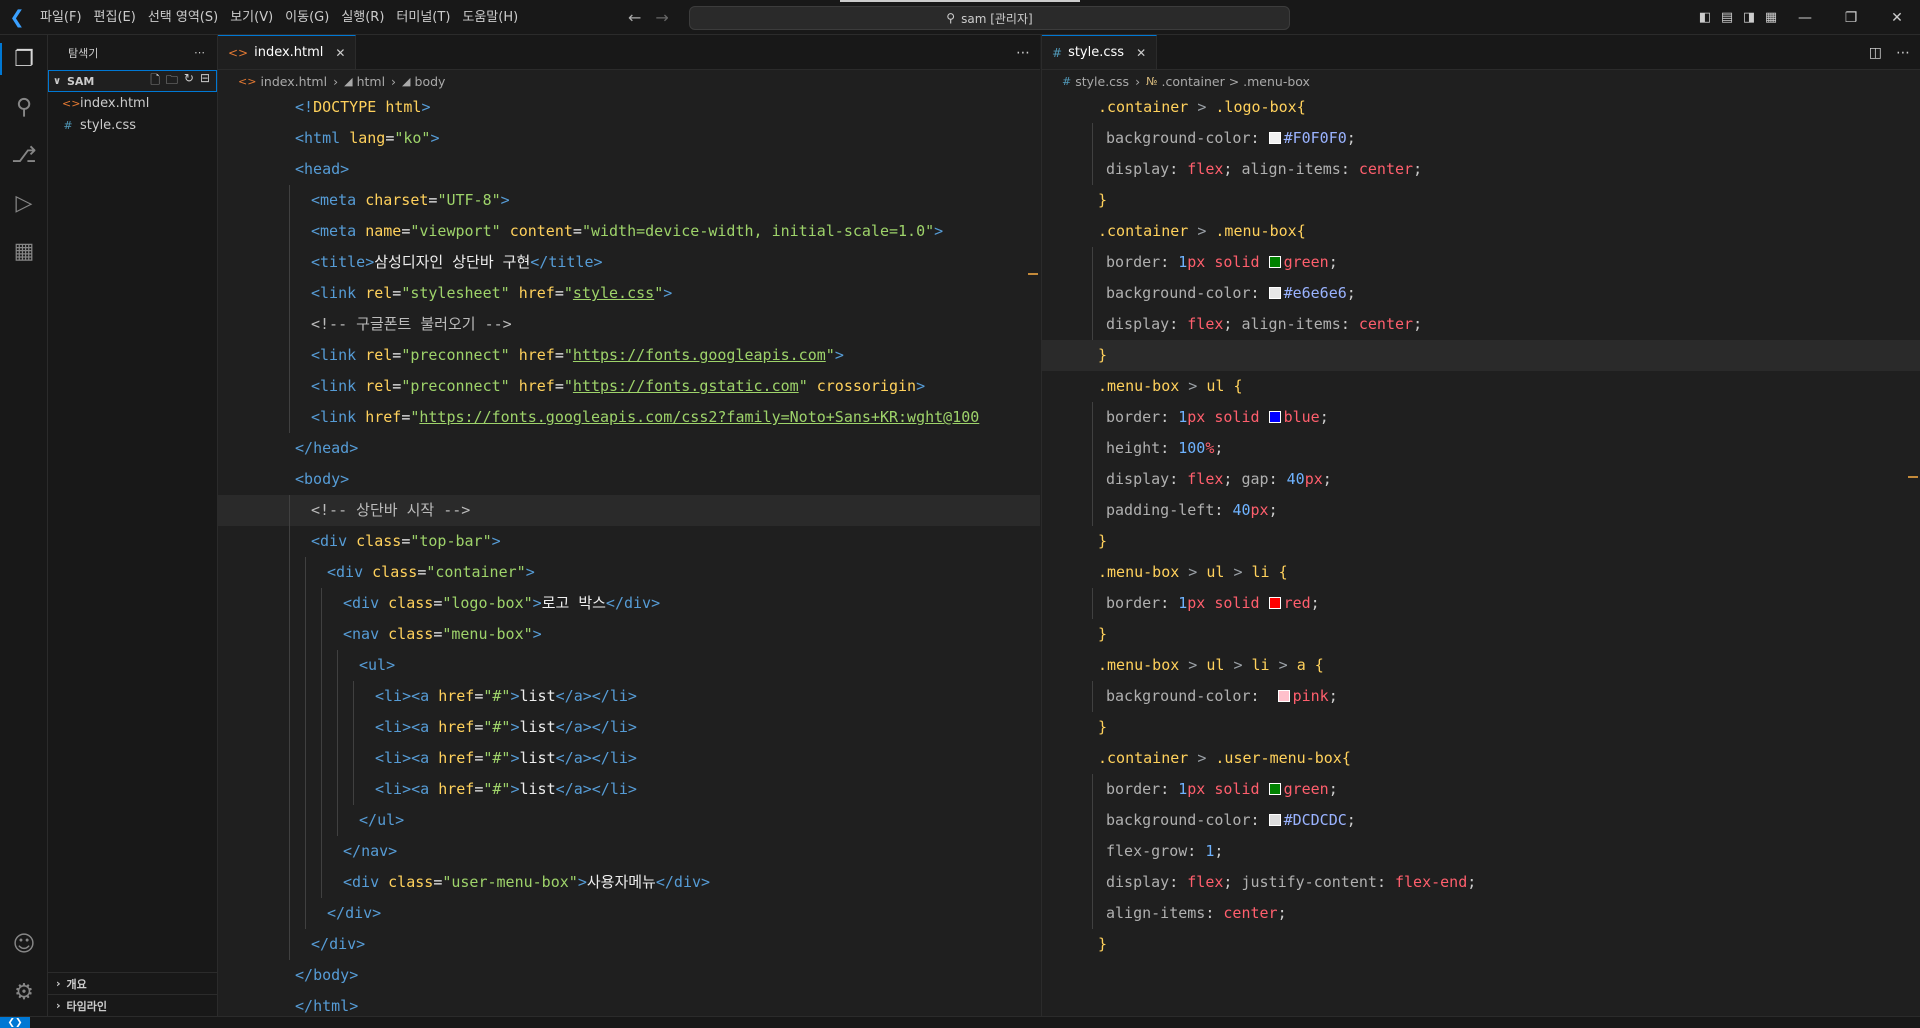  Describe the element at coordinates (1481, 820) in the screenshot. I see `code-line: background-color: #DCDCDC;` at that location.